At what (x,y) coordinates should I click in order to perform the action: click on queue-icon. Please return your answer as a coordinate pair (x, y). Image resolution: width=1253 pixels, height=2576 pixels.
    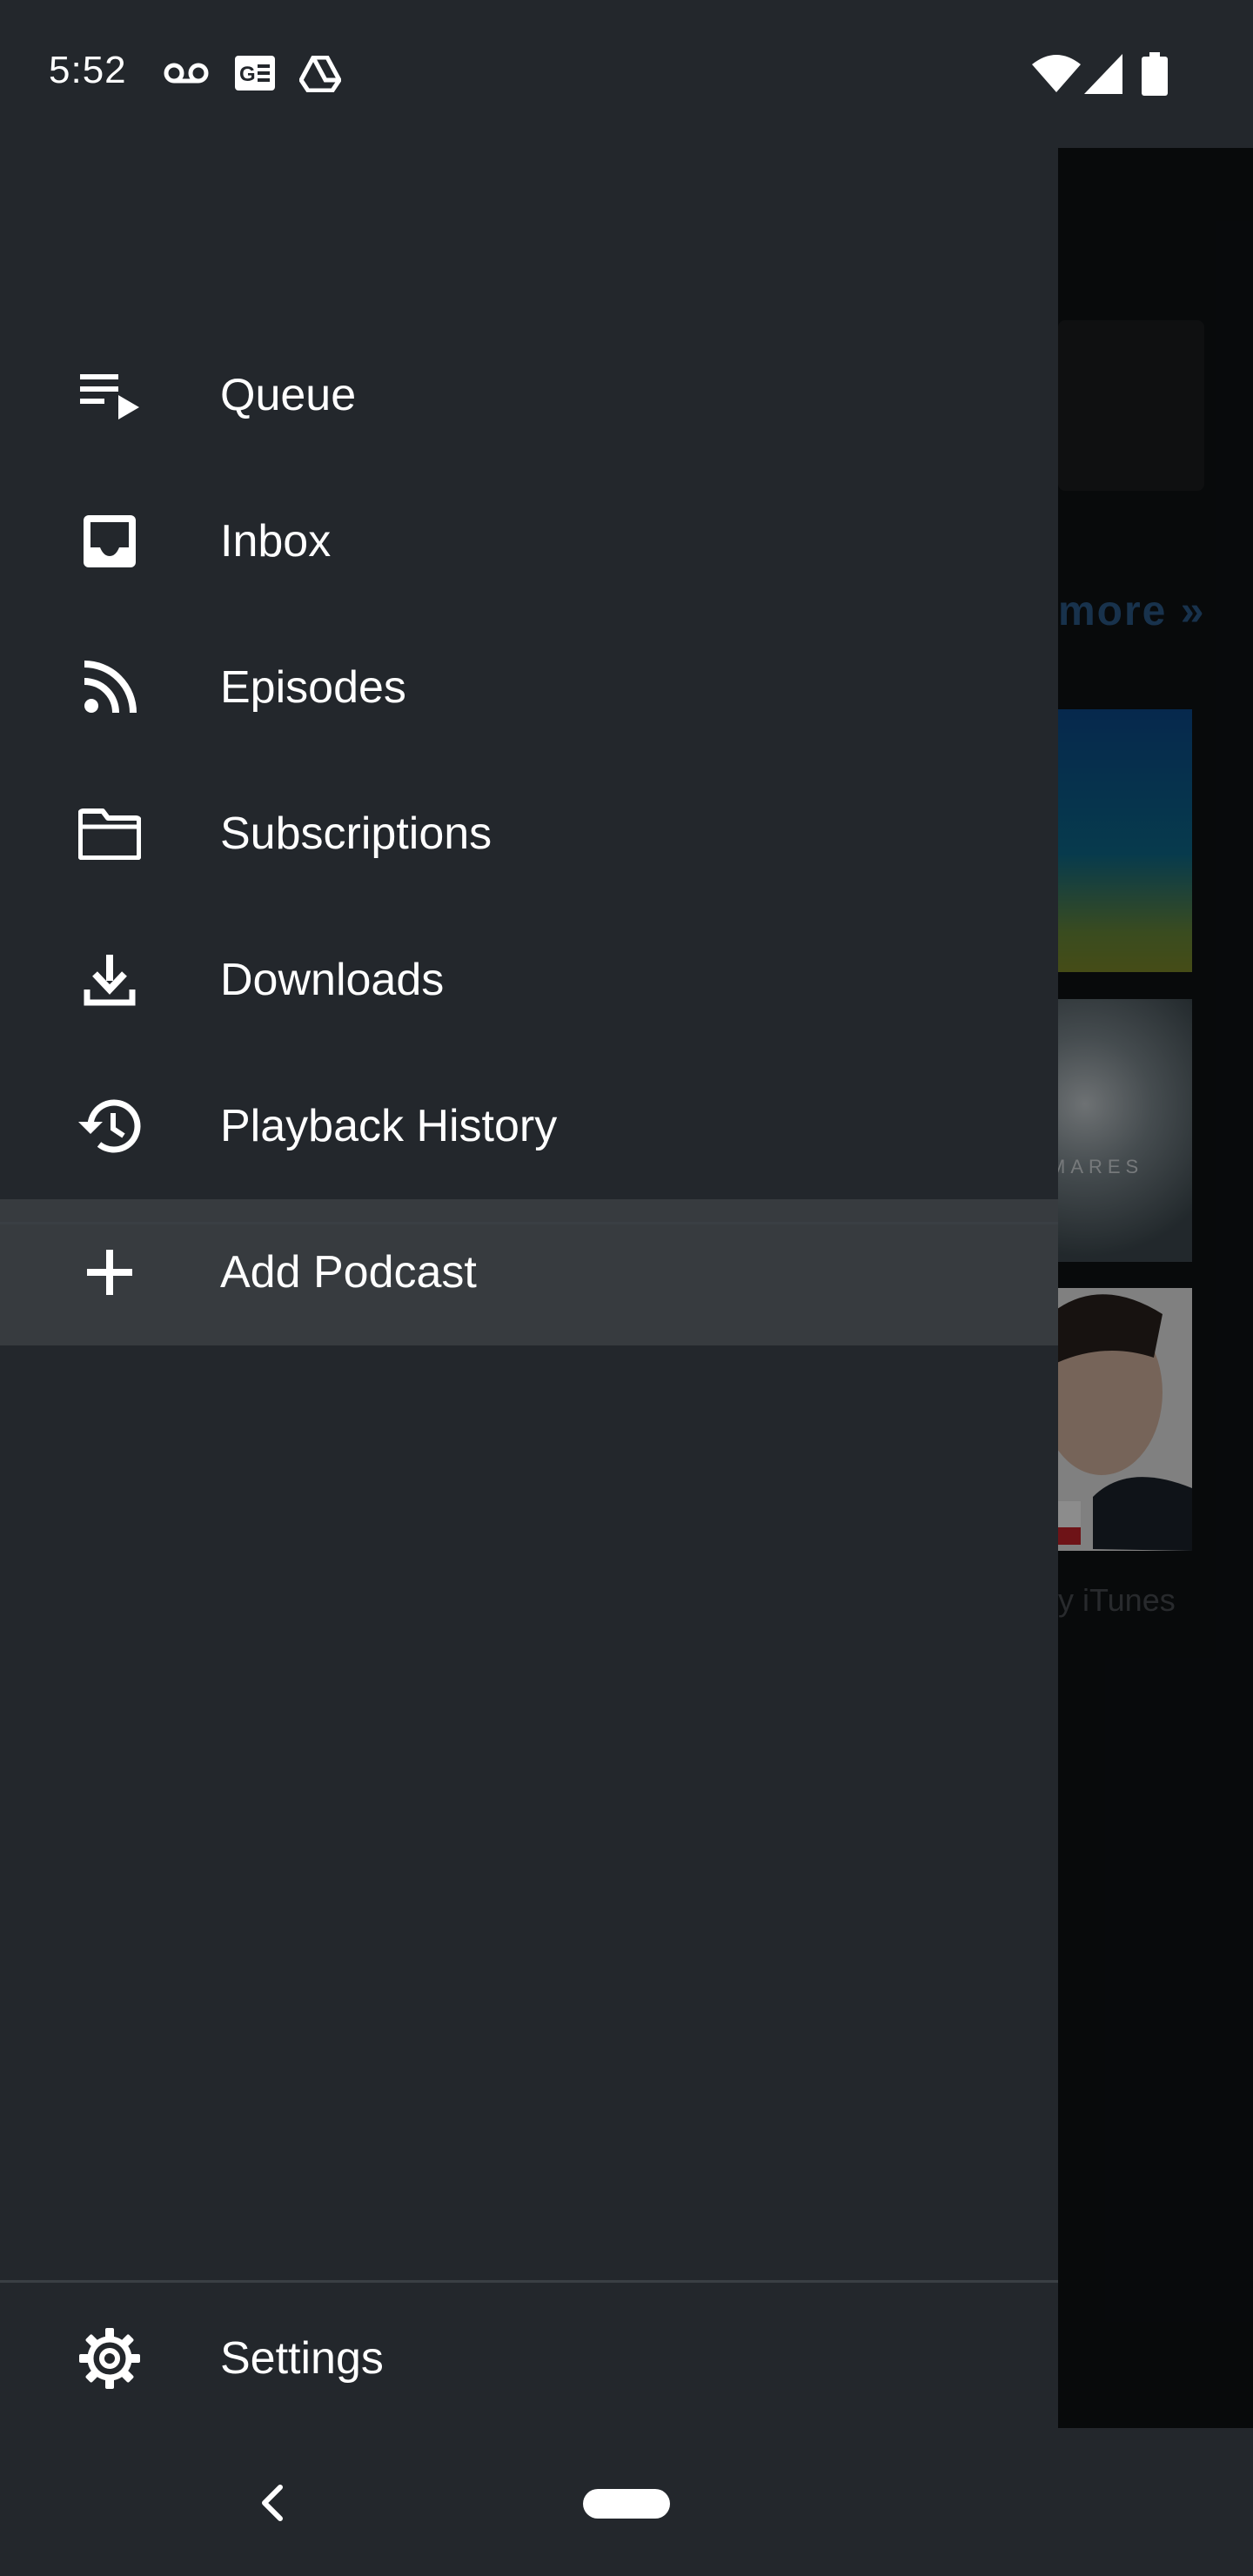
    Looking at the image, I should click on (109, 395).